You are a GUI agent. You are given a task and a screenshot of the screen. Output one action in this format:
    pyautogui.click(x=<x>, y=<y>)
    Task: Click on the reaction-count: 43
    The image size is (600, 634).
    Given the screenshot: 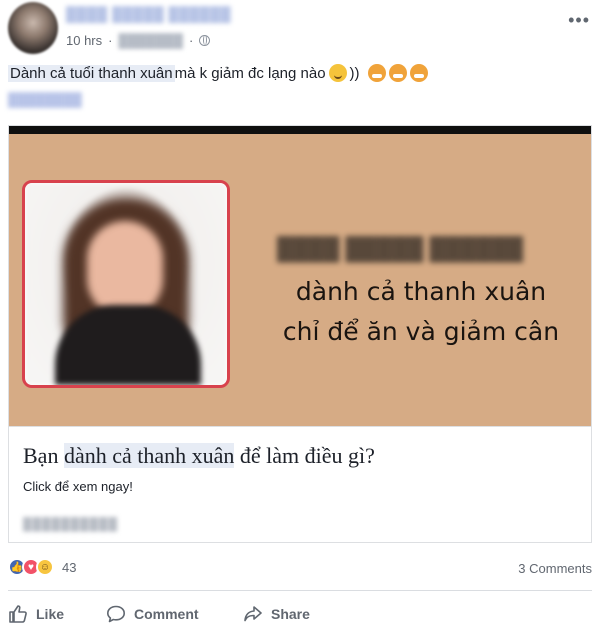 What is the action you would take?
    pyautogui.click(x=69, y=567)
    